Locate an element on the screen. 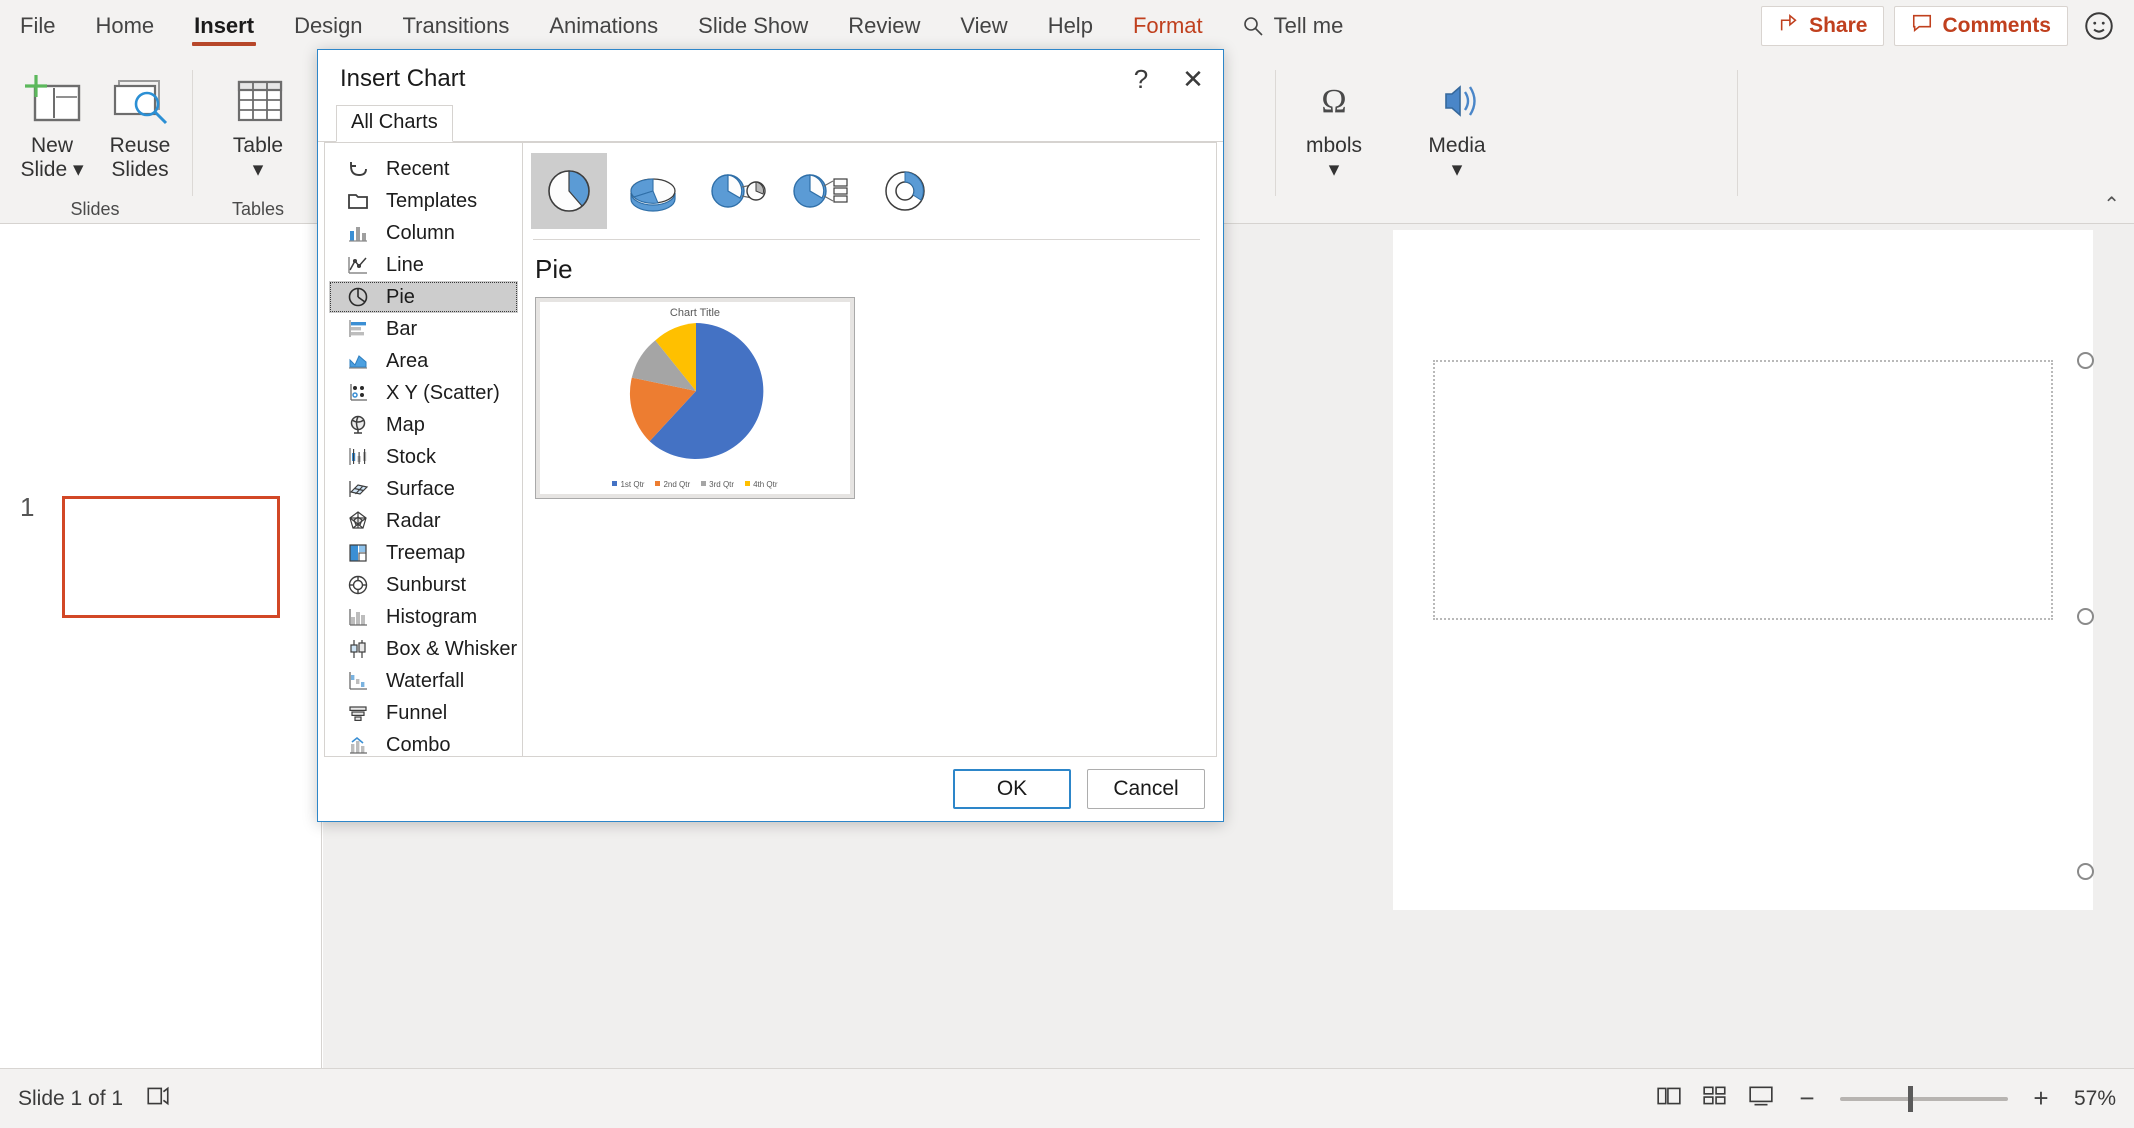 This screenshot has height=1128, width=2134. table-label: Table ▾ is located at coordinates (258, 157).